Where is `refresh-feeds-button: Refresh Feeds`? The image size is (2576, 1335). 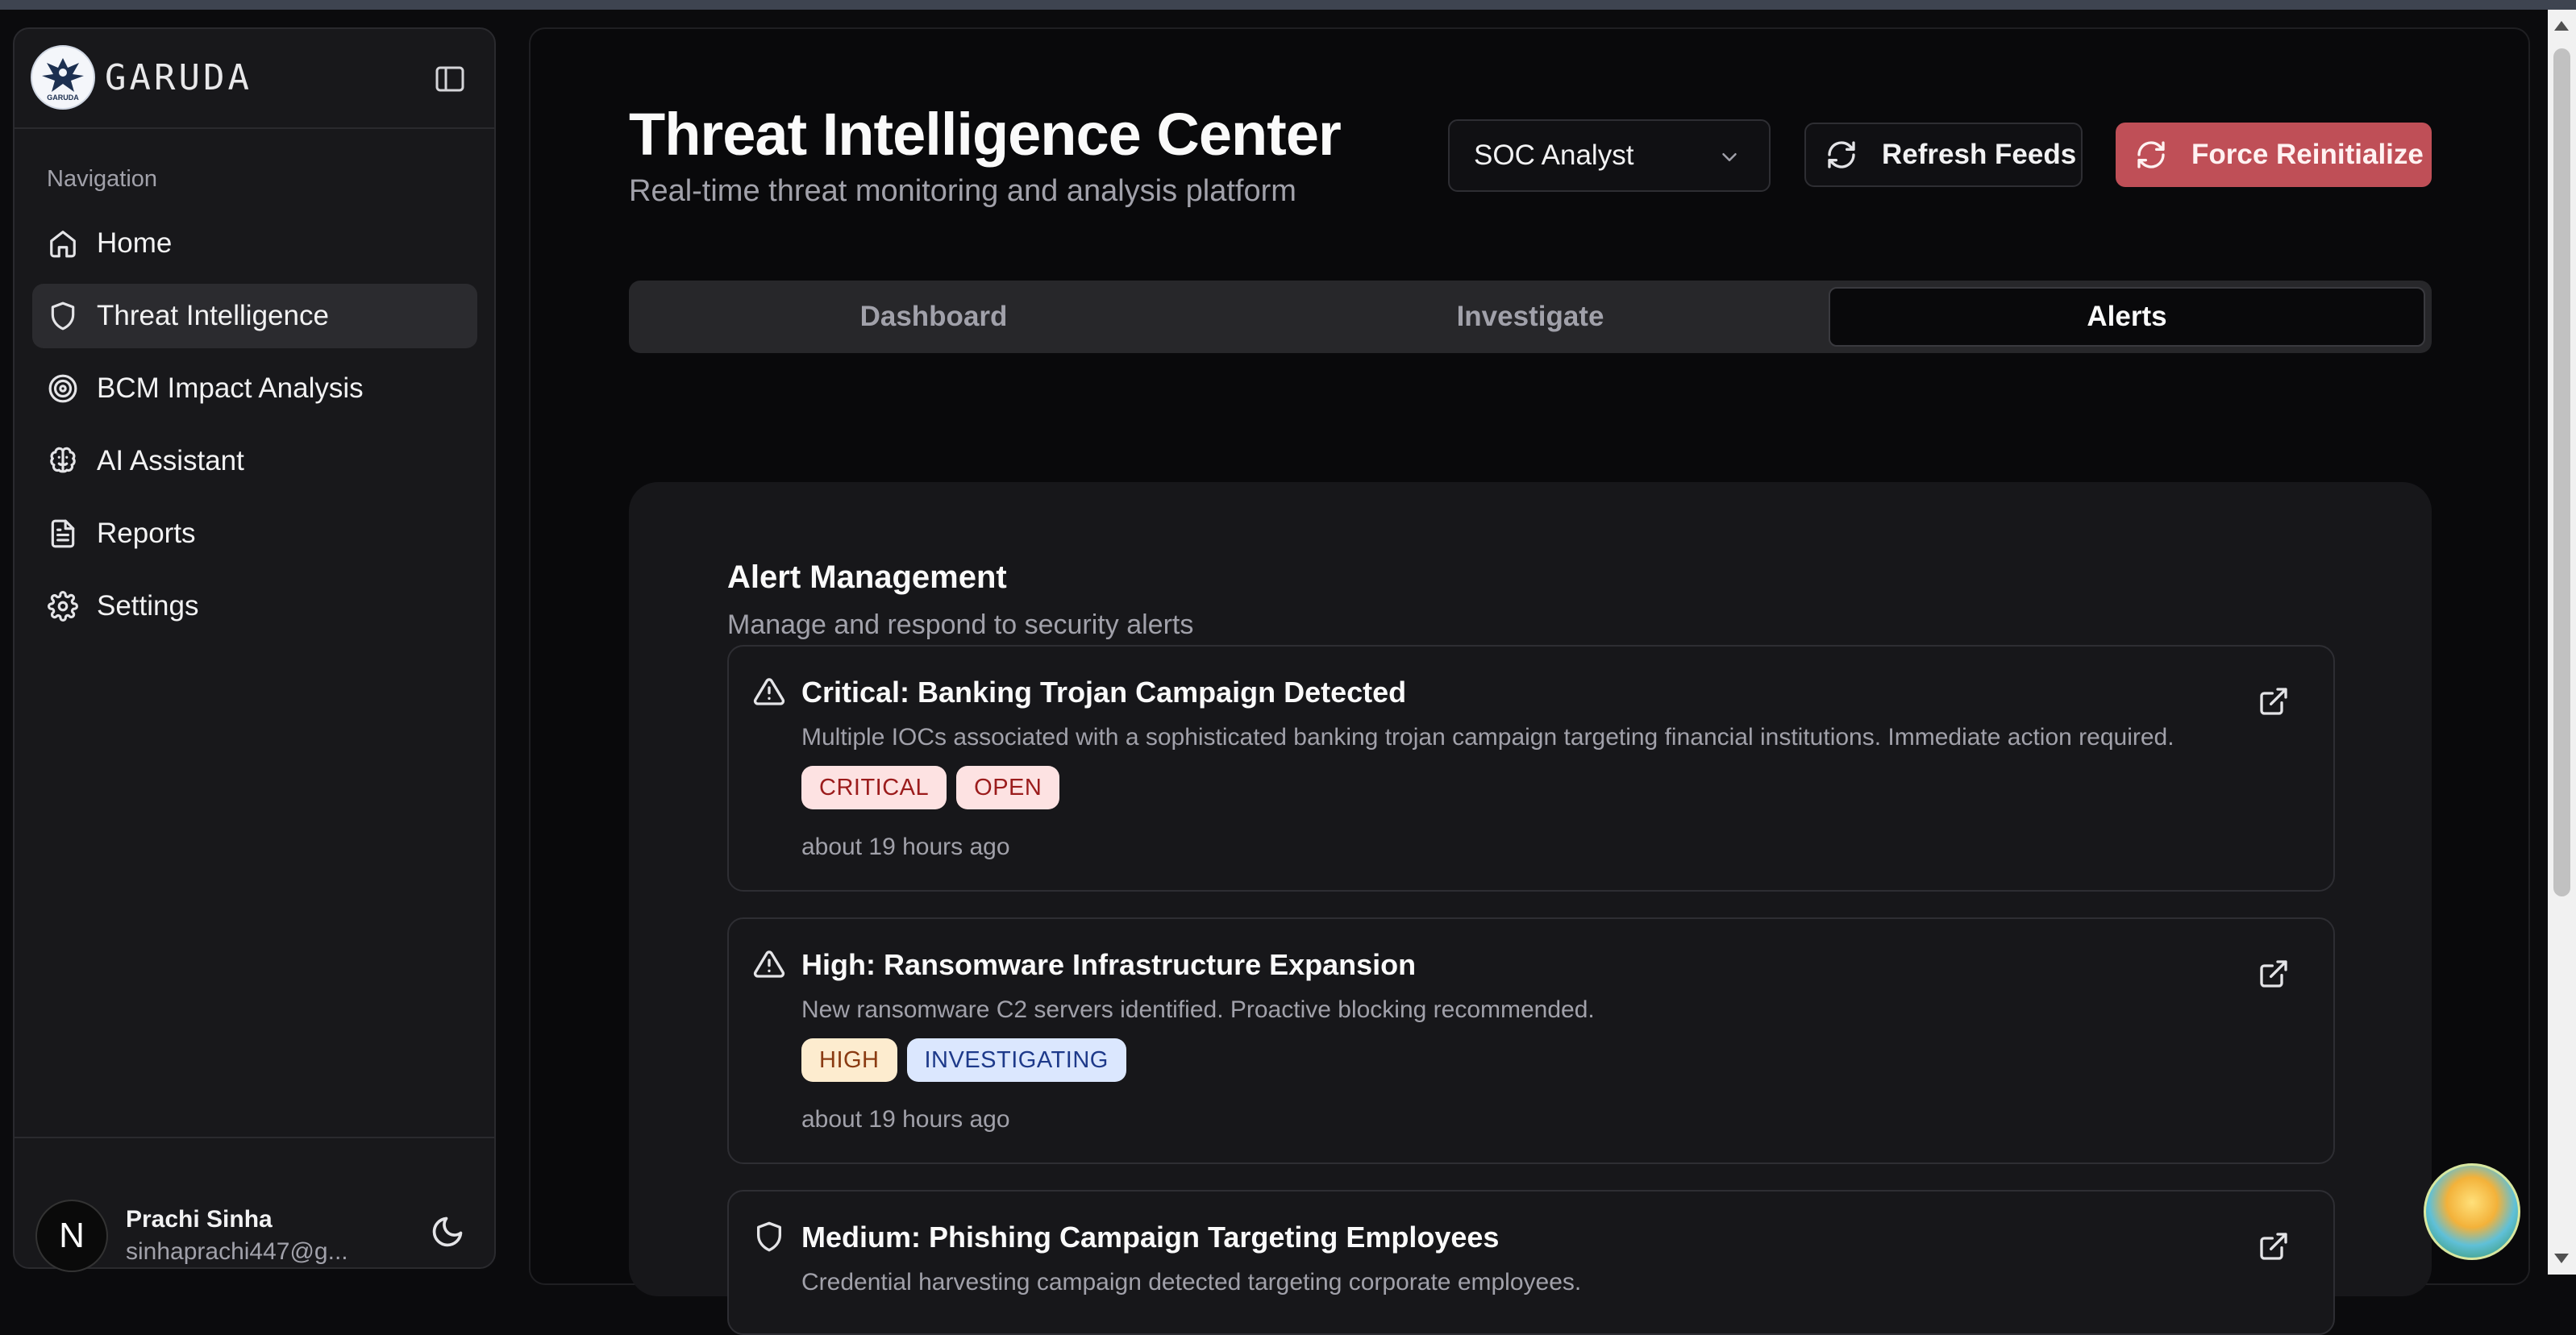
refresh-feeds-button: Refresh Feeds is located at coordinates (1944, 155).